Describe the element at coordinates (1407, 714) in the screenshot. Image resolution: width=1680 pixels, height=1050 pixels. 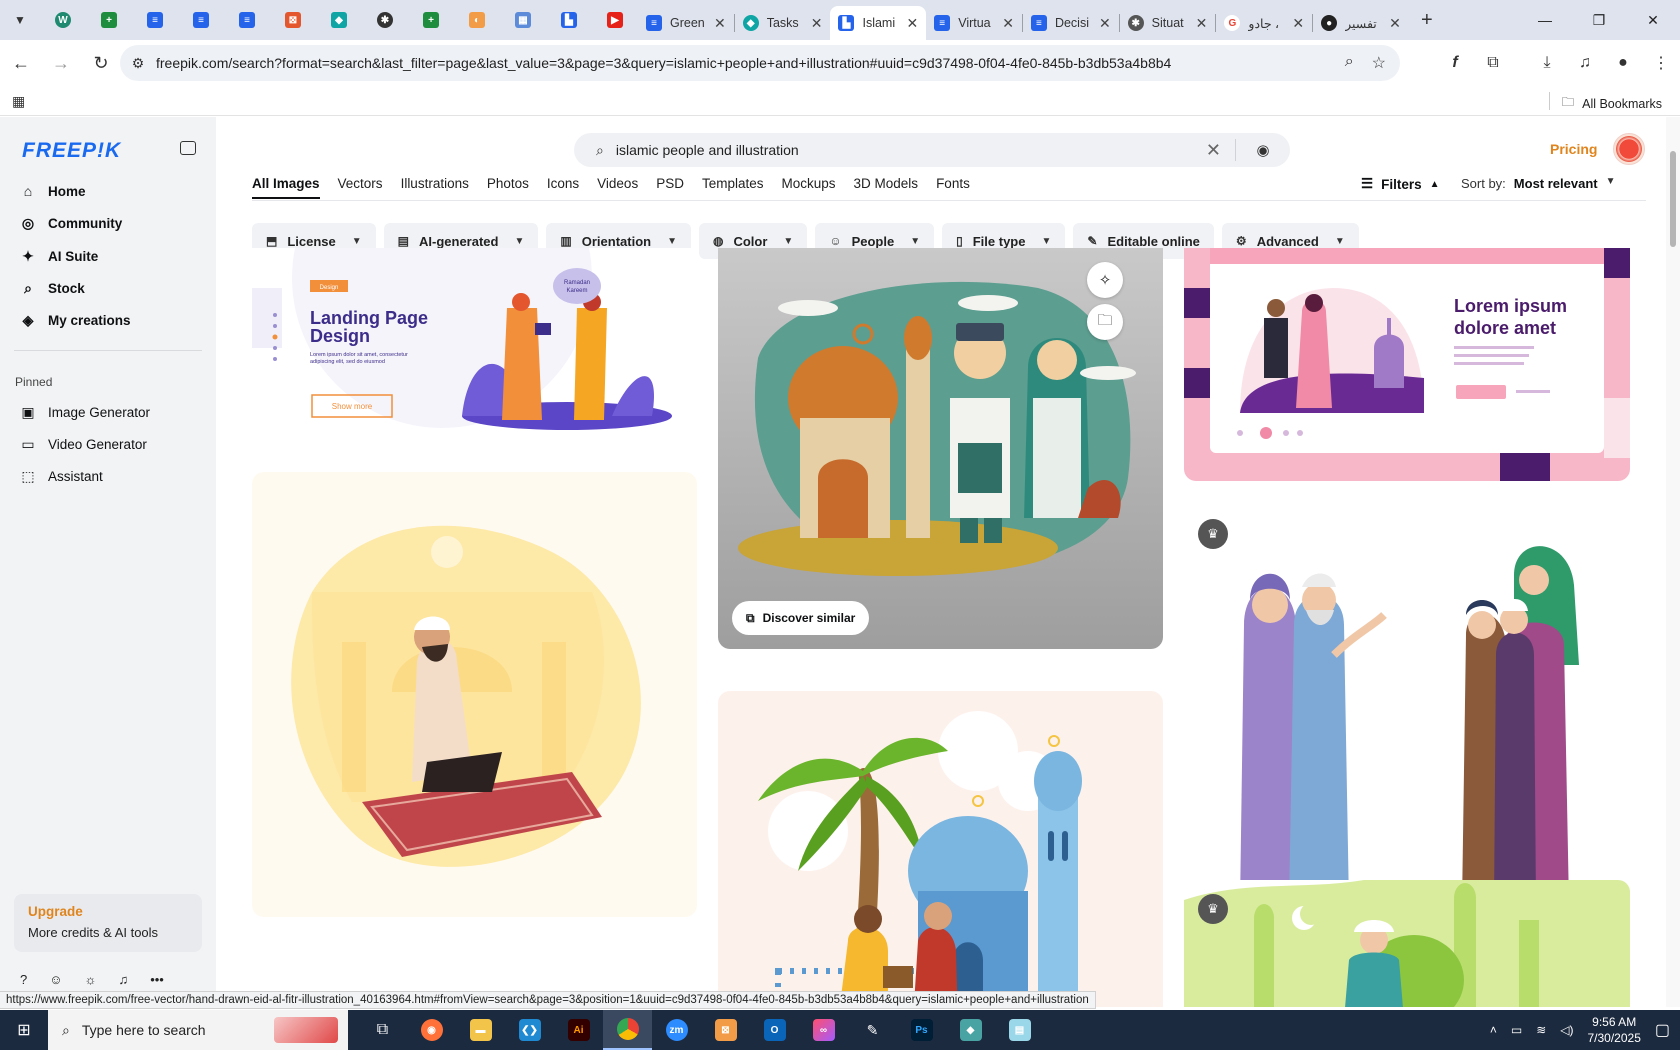
I see `image-card-families-greeting: ♛` at that location.